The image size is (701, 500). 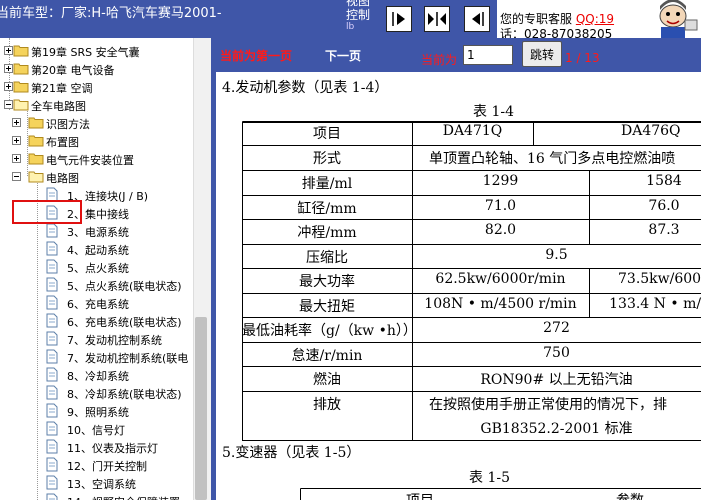 What do you see at coordinates (68, 124) in the screenshot?
I see `tree-item-label: 识图方法` at bounding box center [68, 124].